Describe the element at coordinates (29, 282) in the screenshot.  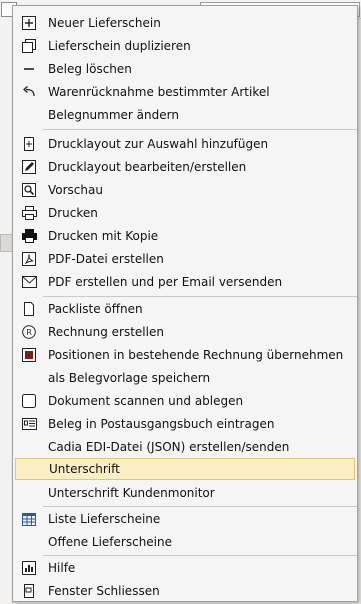
I see `envelope-icon` at that location.